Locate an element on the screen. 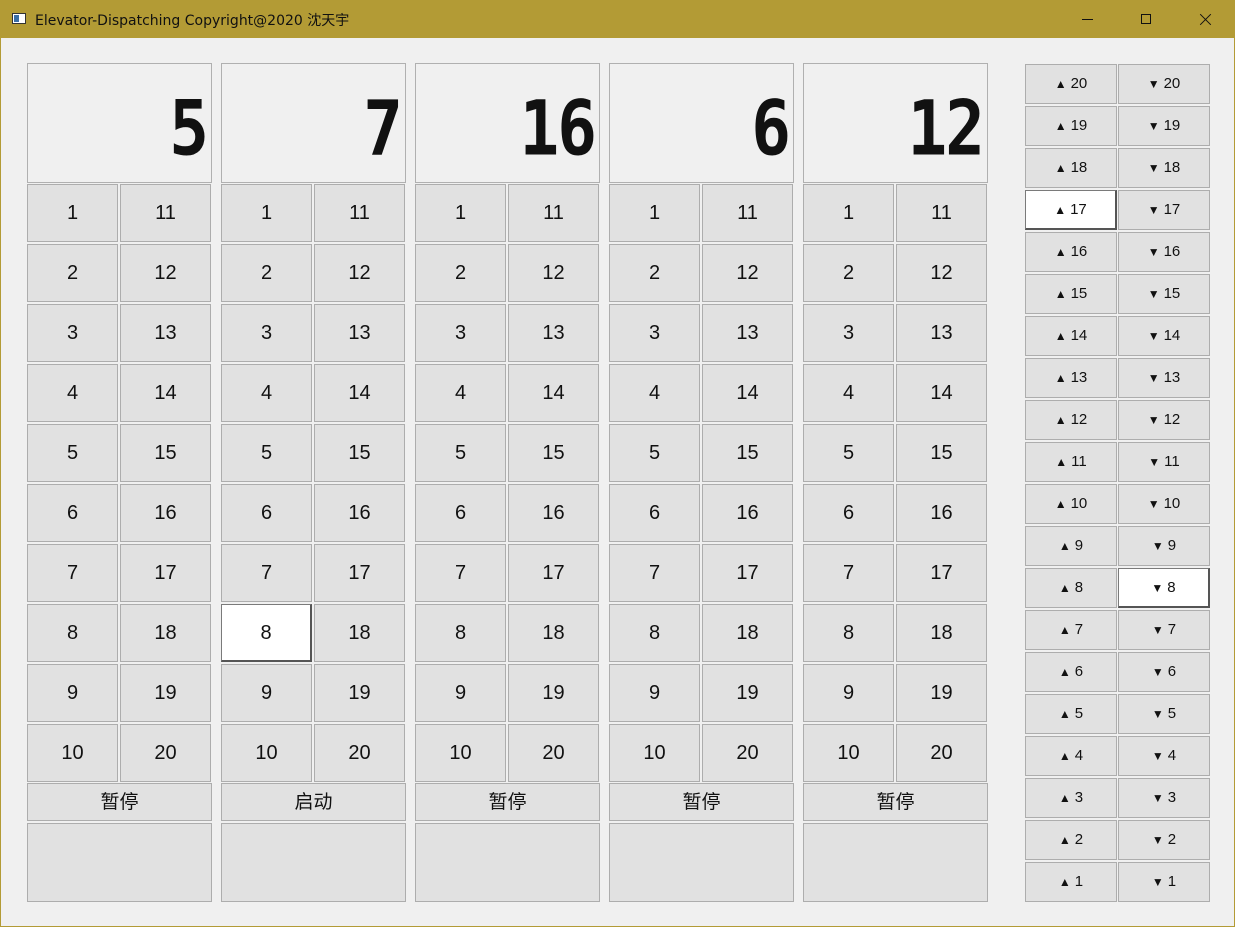 The width and height of the screenshot is (1235, 927). hall-call-down-2: ▼ 2 is located at coordinates (1164, 840).